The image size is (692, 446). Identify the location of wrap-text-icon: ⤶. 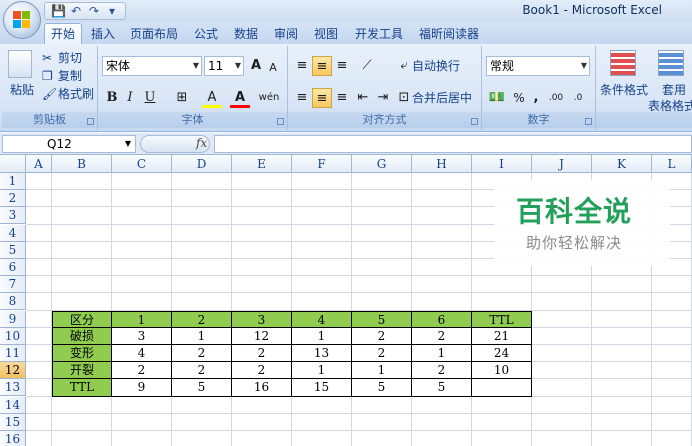
(404, 66).